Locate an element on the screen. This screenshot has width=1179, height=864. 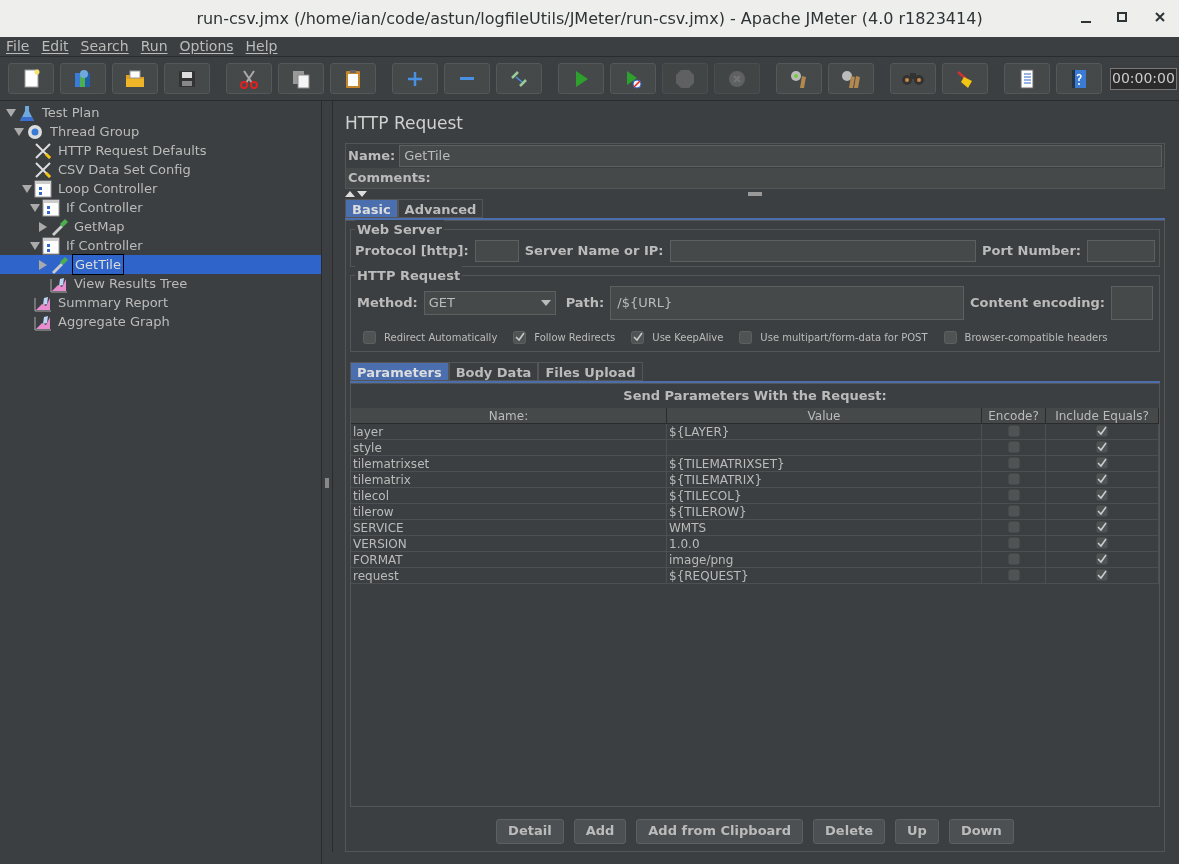
table-cell: tilerow is located at coordinates (509, 511).